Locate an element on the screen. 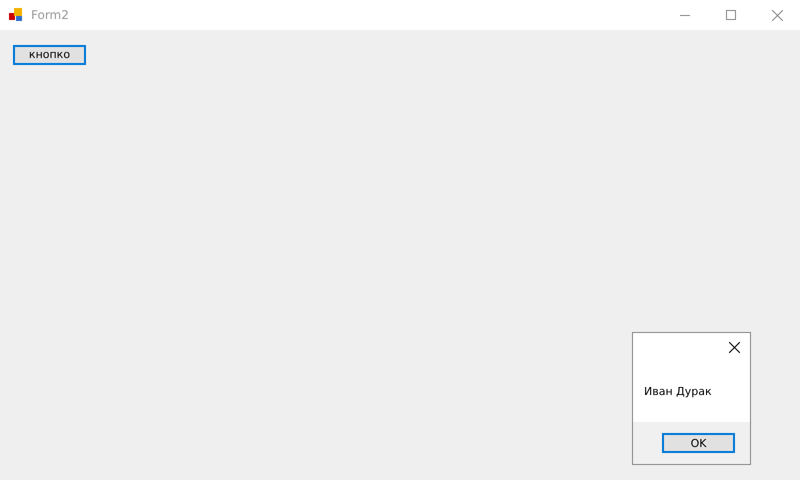 Image resolution: width=800 pixels, height=480 pixels. ok-button: OK is located at coordinates (698, 443).